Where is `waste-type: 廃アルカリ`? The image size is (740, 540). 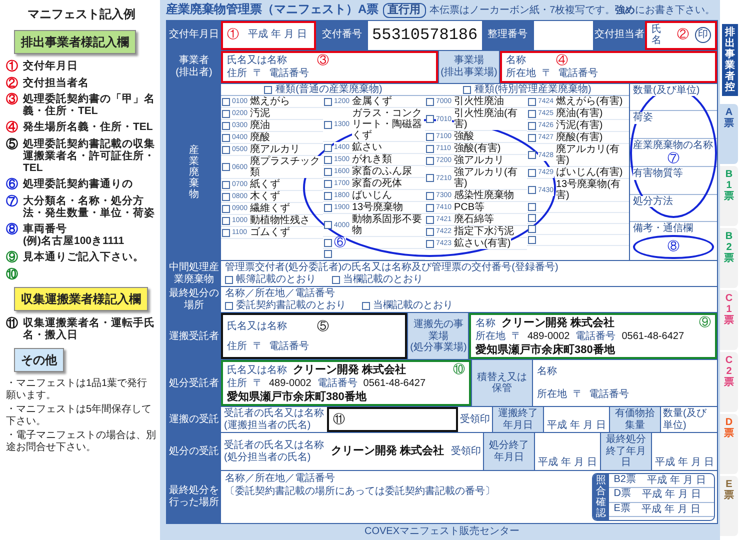 waste-type: 廃アルカリ is located at coordinates (275, 150).